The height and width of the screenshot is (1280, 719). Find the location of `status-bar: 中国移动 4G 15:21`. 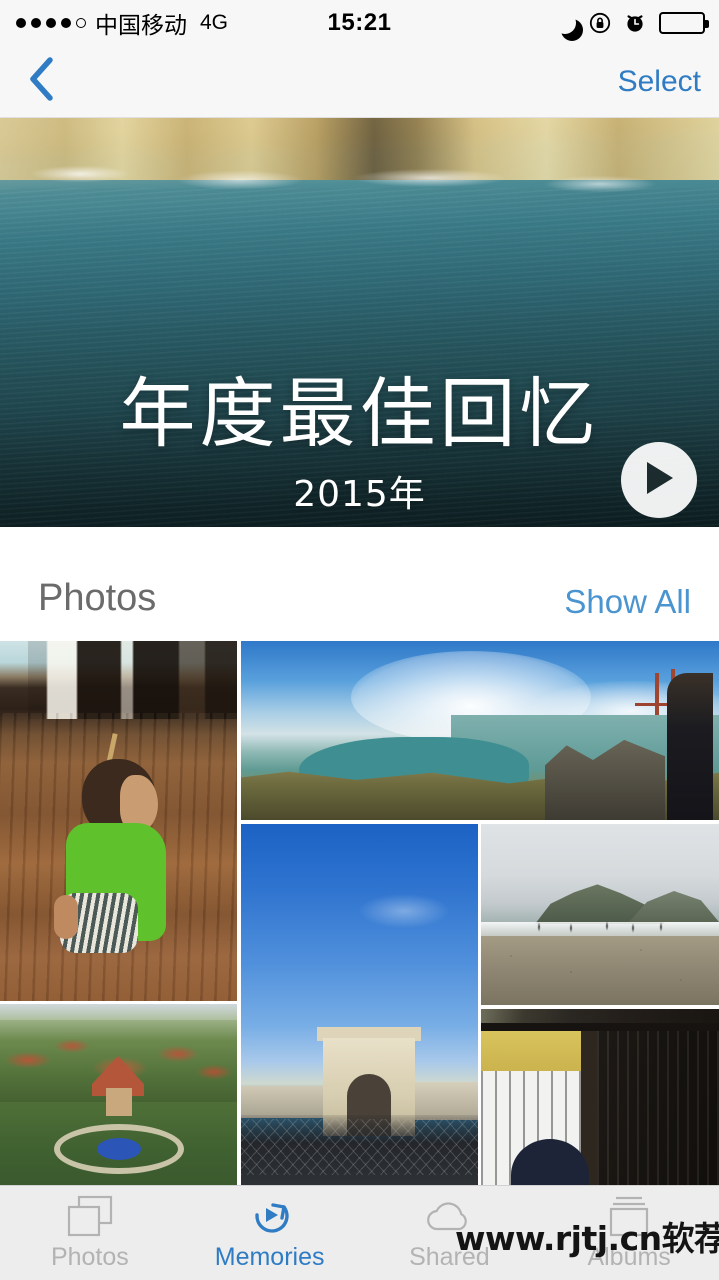

status-bar: 中国移动 4G 15:21 is located at coordinates (359, 22).